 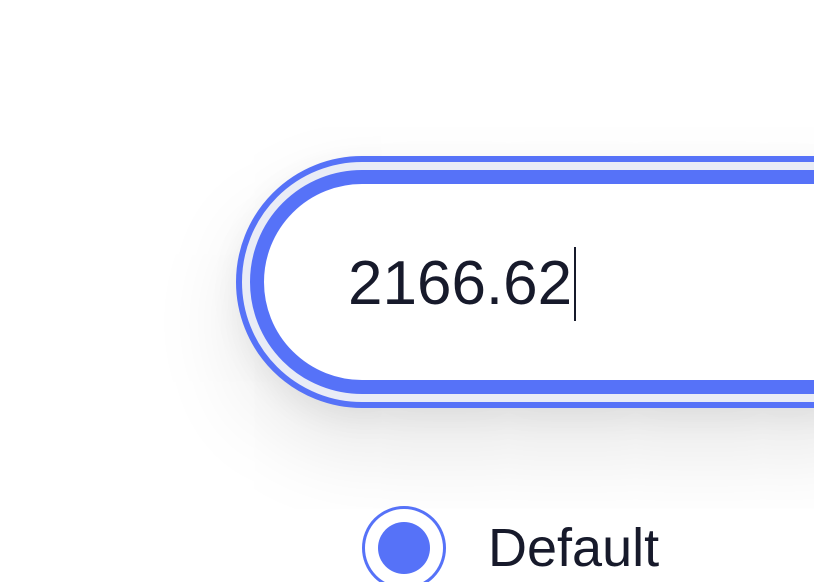 What do you see at coordinates (574, 548) in the screenshot?
I see `radio-label: Default` at bounding box center [574, 548].